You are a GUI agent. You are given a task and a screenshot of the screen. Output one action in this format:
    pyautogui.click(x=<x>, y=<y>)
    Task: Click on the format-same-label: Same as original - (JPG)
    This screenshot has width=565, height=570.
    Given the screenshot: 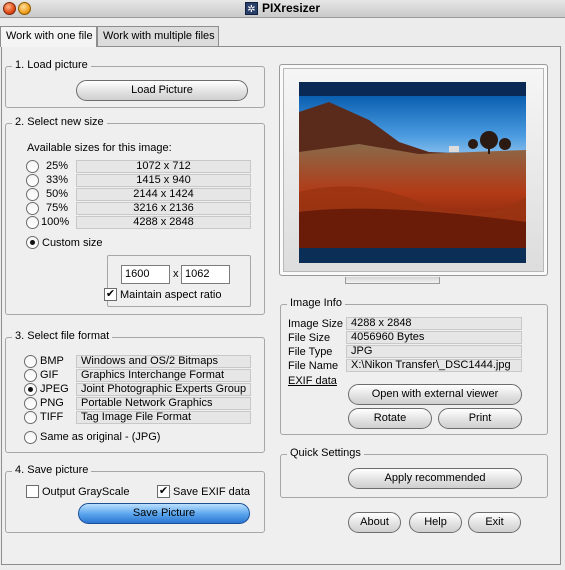 What is the action you would take?
    pyautogui.click(x=100, y=437)
    